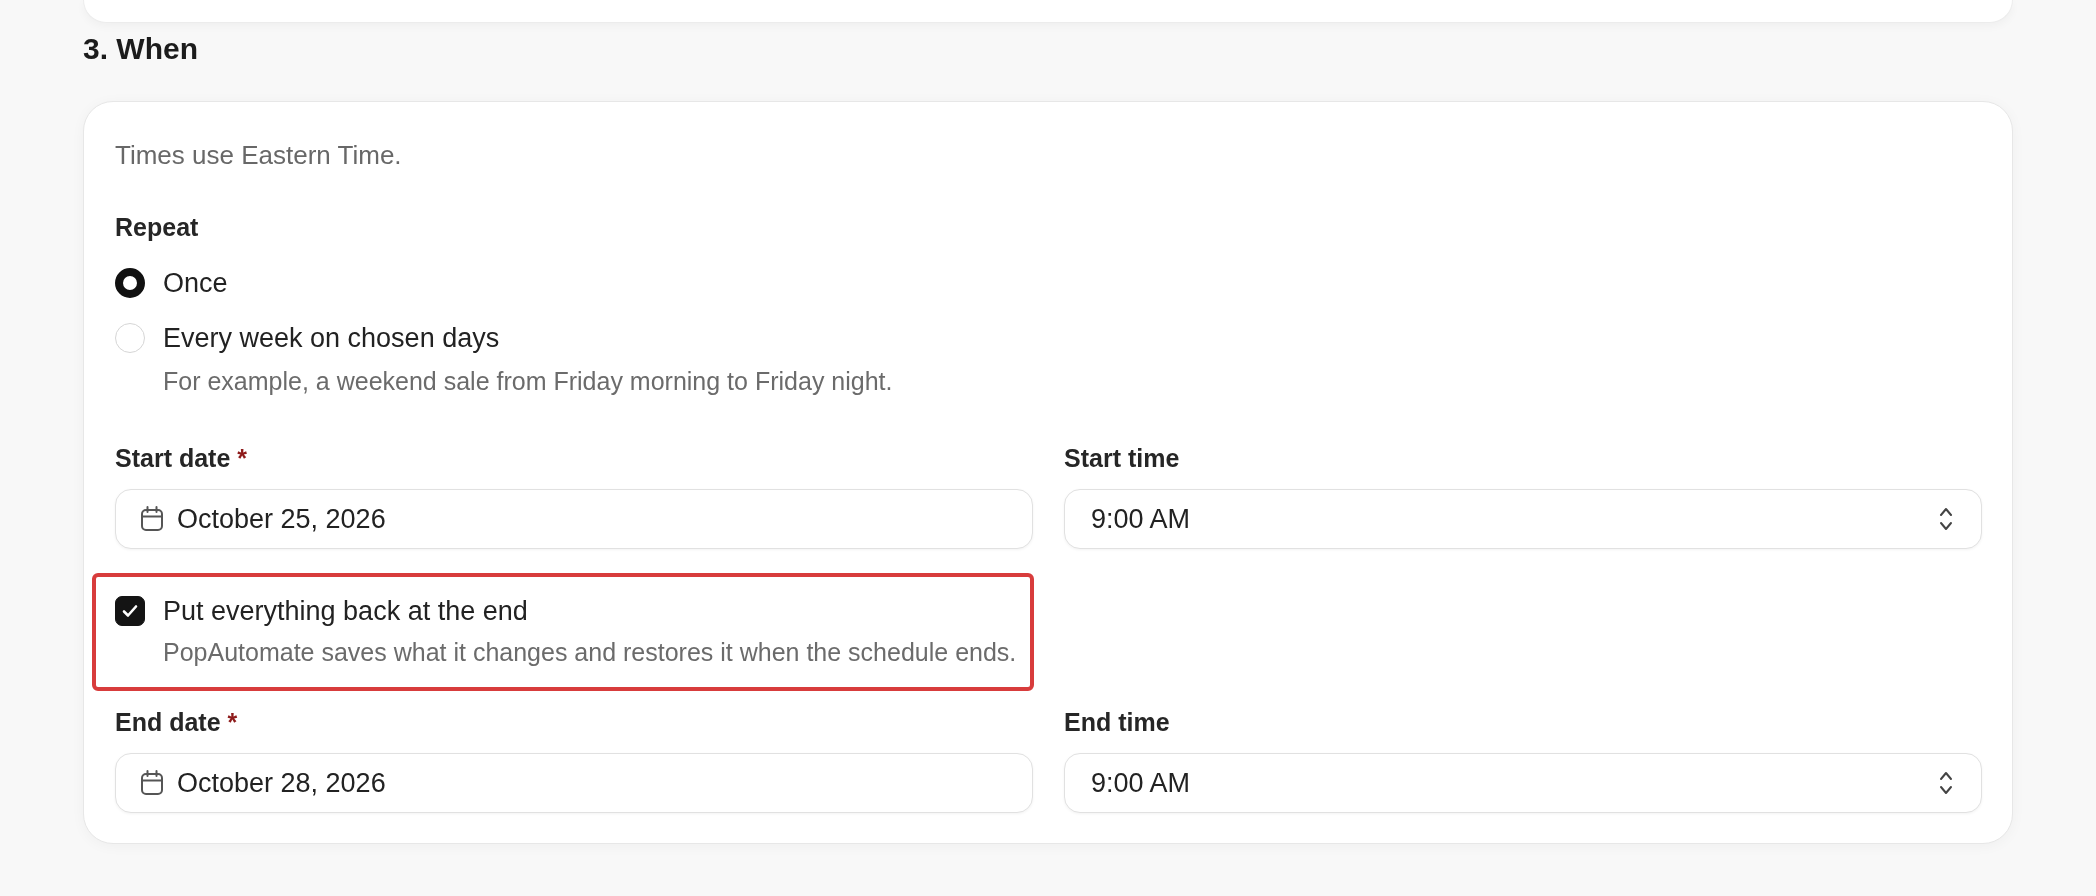 Image resolution: width=2096 pixels, height=896 pixels. Describe the element at coordinates (528, 381) in the screenshot. I see `option-hint: For example, a weekend sale from Friday morning to Friday night.` at that location.